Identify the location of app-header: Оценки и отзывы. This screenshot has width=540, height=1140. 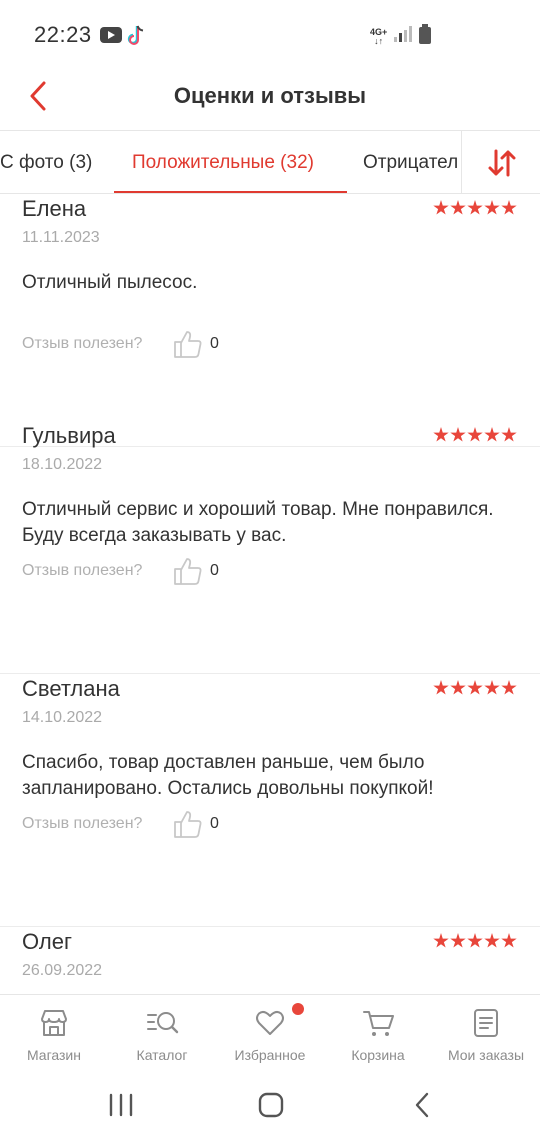
(270, 99).